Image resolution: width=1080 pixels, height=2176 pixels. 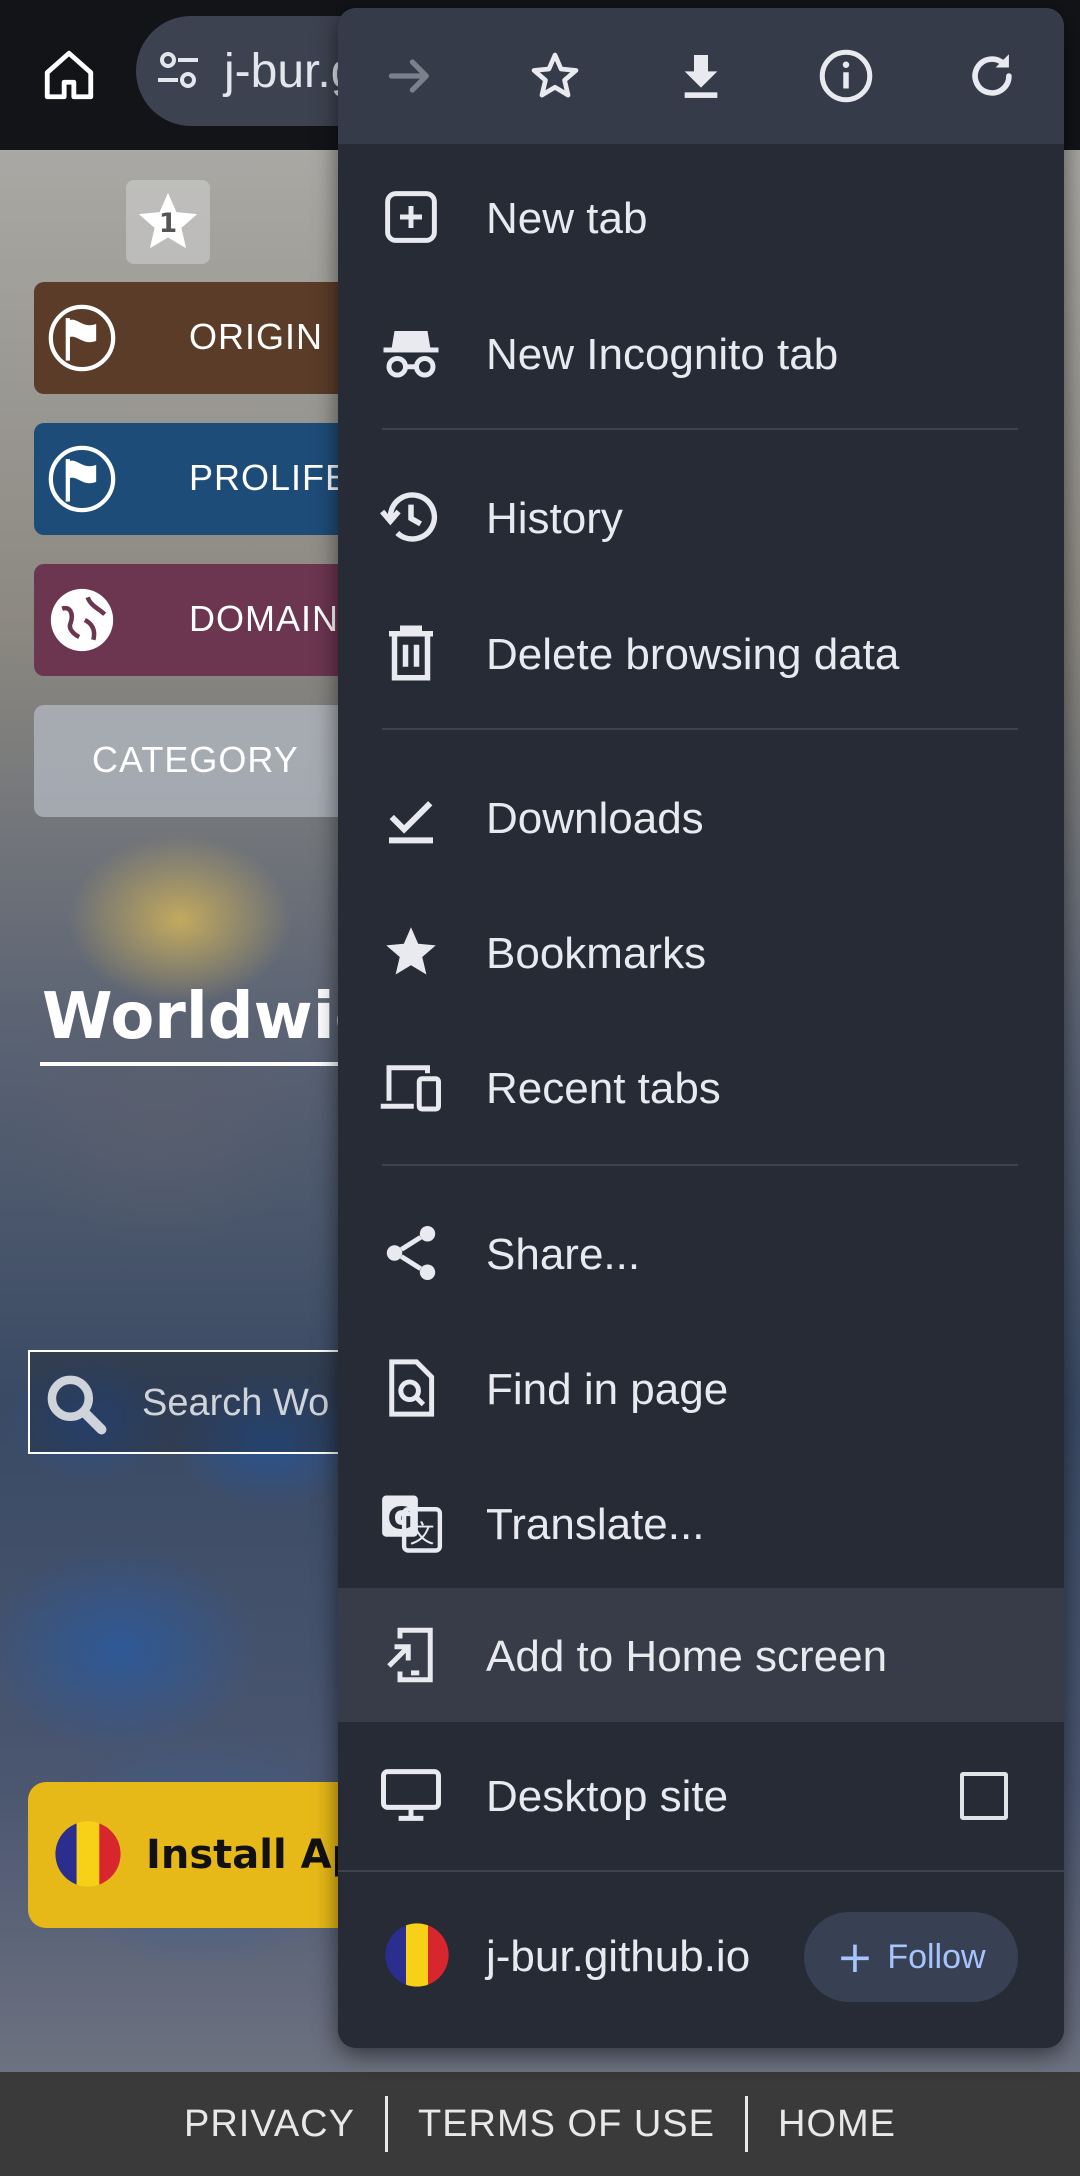 I want to click on downloads-check-icon, so click(x=411, y=822).